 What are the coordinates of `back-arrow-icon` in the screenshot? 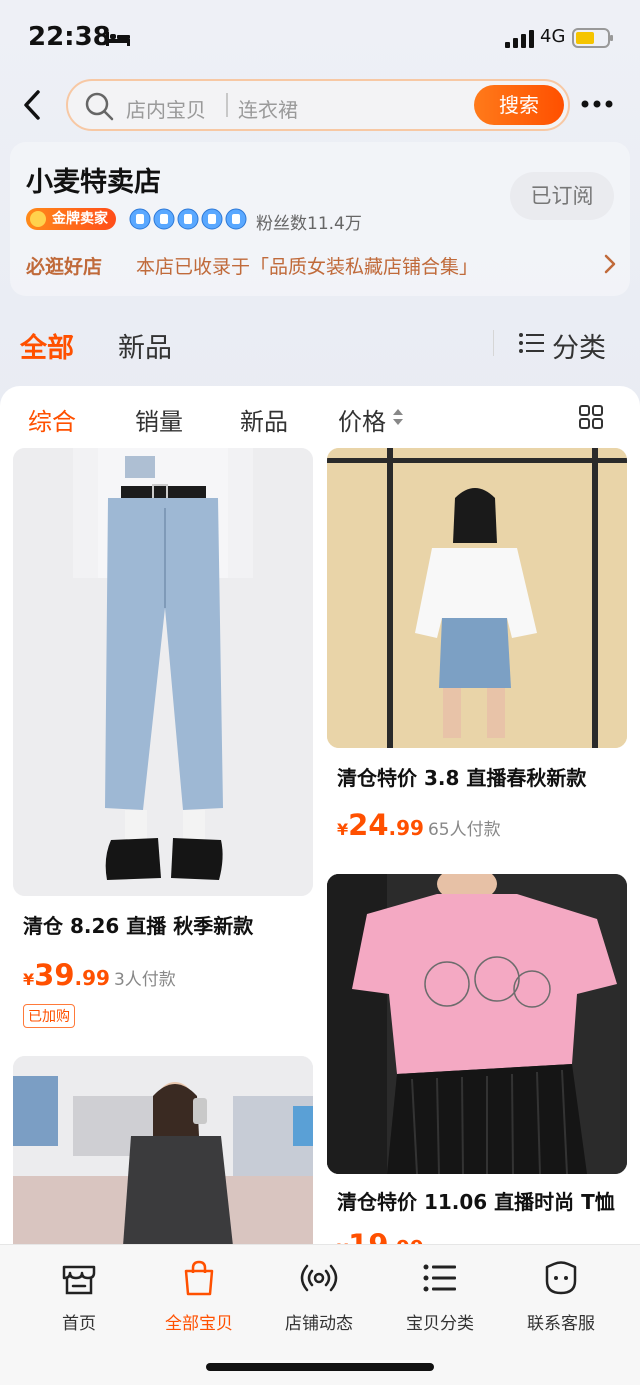 It's located at (33, 105).